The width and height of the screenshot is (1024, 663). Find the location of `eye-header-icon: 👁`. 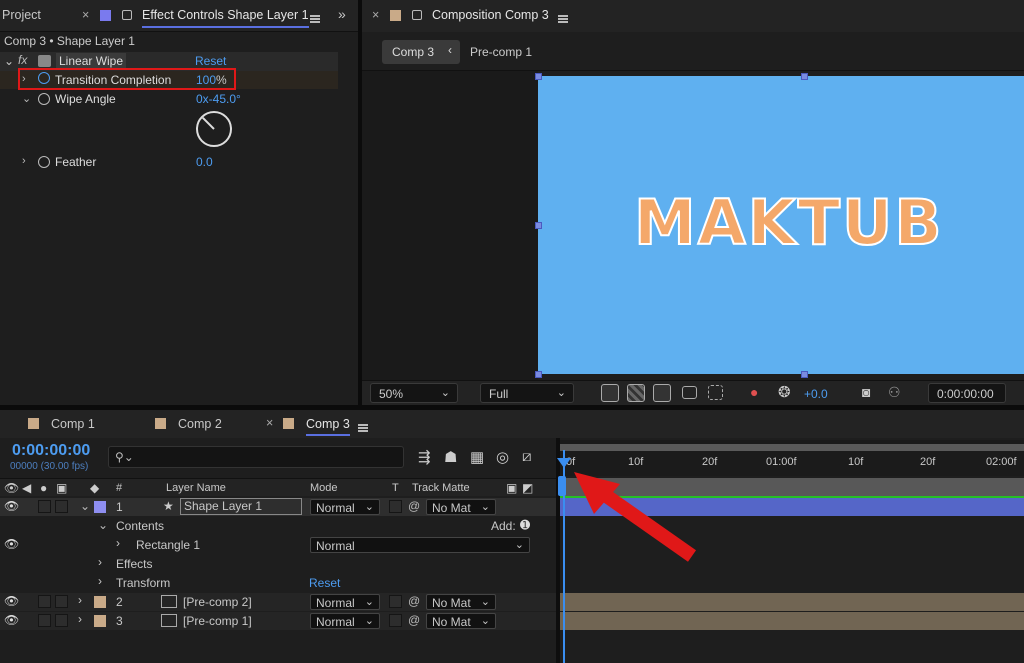

eye-header-icon: 👁 is located at coordinates (11, 488).